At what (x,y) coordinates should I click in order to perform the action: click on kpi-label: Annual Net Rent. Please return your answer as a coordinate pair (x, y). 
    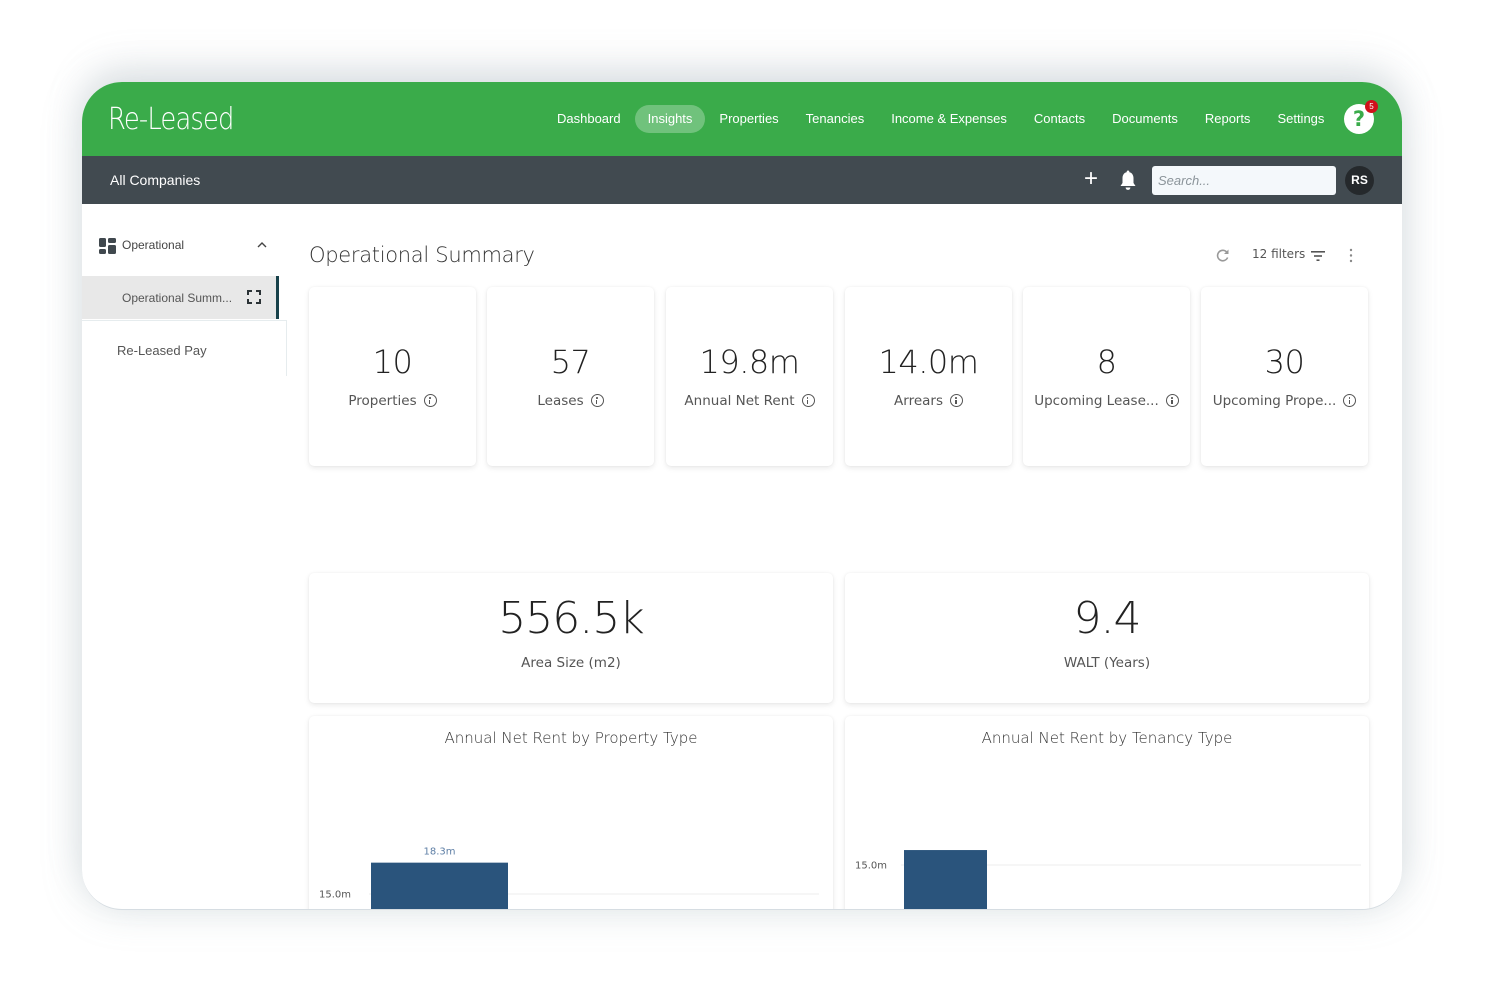
    Looking at the image, I should click on (749, 401).